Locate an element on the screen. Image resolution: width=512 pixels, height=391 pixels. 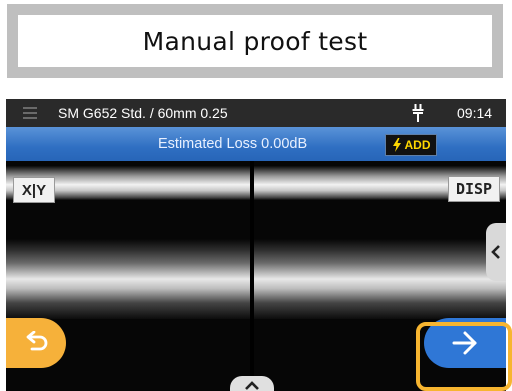
chevron-left-icon is located at coordinates (495, 252).